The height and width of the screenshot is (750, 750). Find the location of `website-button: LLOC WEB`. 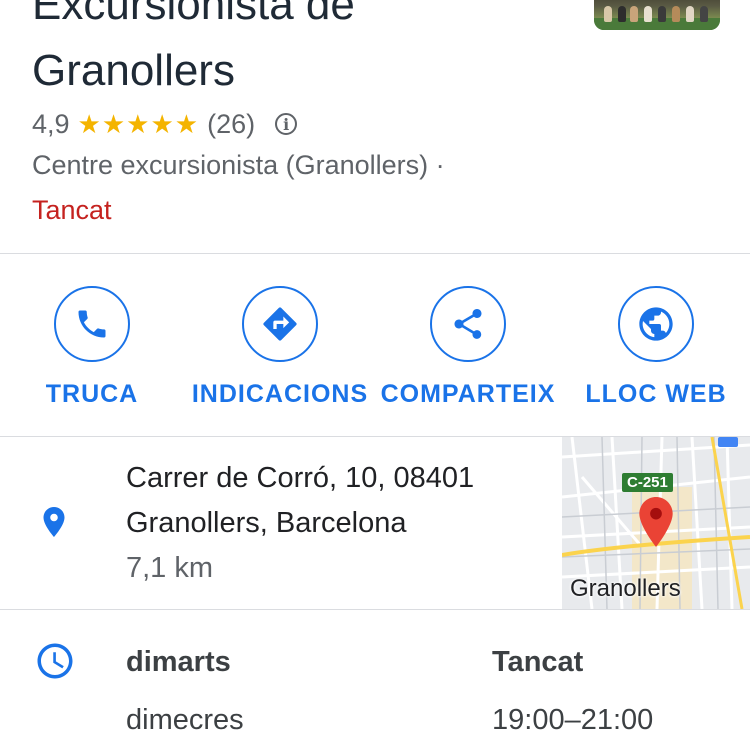

website-button: LLOC WEB is located at coordinates (656, 347).